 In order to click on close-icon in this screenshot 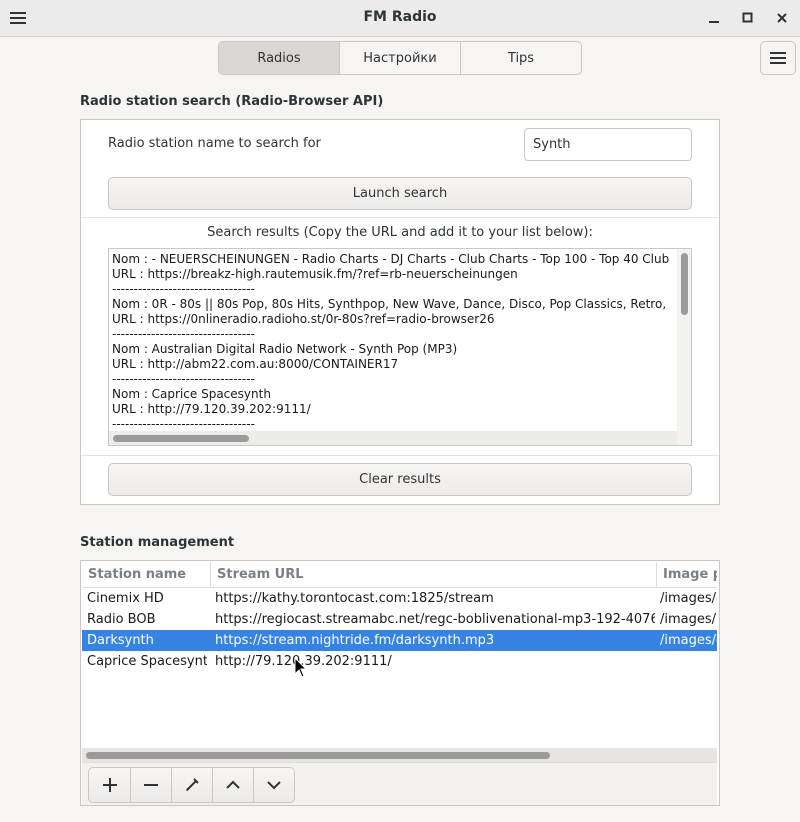, I will do `click(782, 18)`.